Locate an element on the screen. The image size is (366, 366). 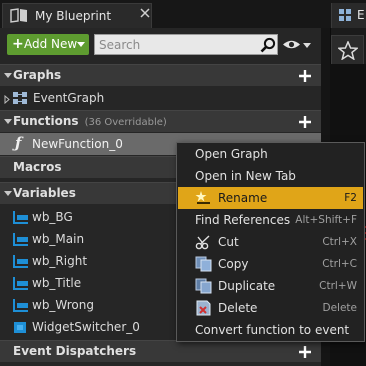
menu-item-convert-function-to-event: Convert function to event is located at coordinates (270, 330).